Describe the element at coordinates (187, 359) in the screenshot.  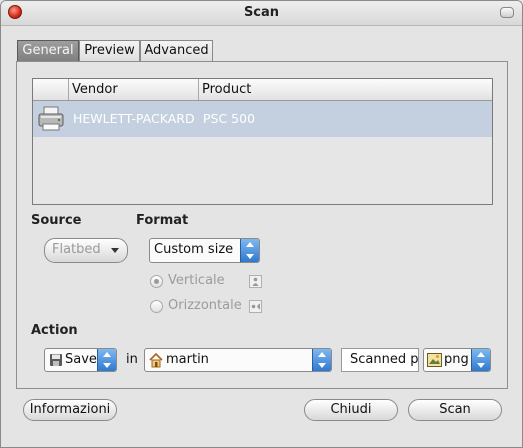
I see `destination-folder-value: martin` at that location.